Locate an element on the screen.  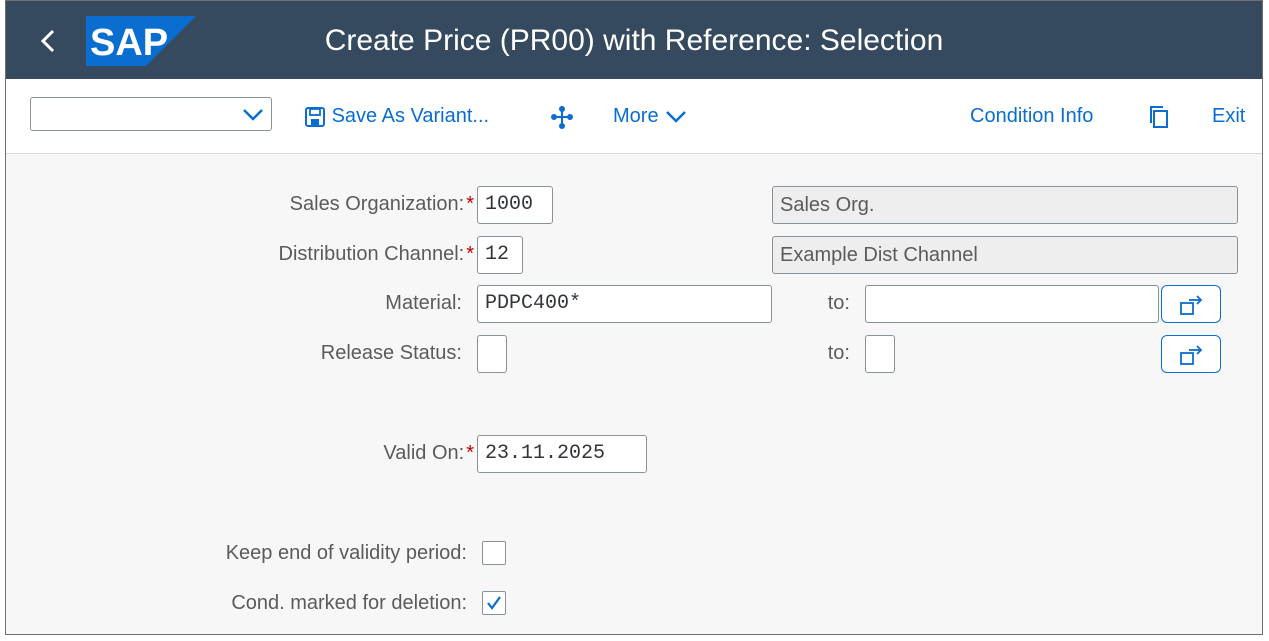
back-button is located at coordinates (49, 41).